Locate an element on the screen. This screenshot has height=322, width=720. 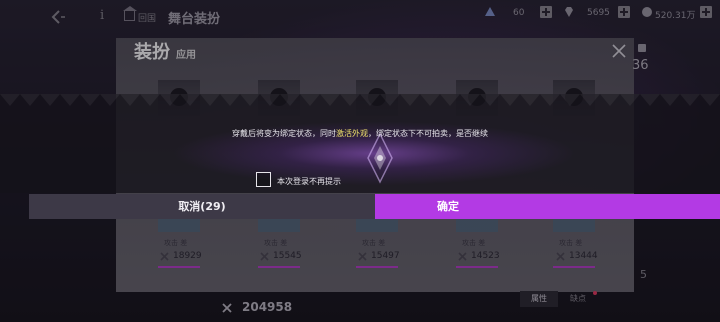
dont-show-again-checkbox is located at coordinates (263, 179).